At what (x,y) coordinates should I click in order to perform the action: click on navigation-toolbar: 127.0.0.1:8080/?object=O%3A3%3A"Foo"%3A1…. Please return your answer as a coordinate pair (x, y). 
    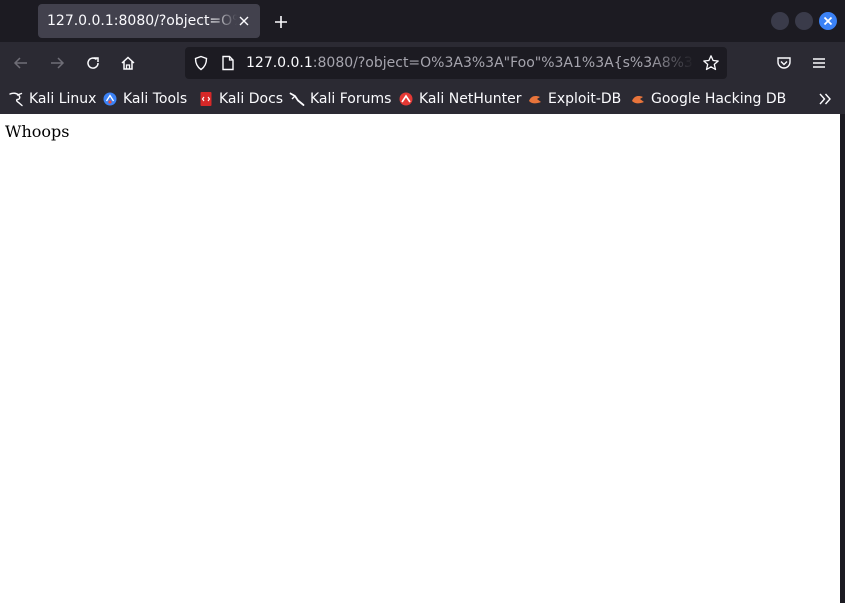
    Looking at the image, I should click on (422, 63).